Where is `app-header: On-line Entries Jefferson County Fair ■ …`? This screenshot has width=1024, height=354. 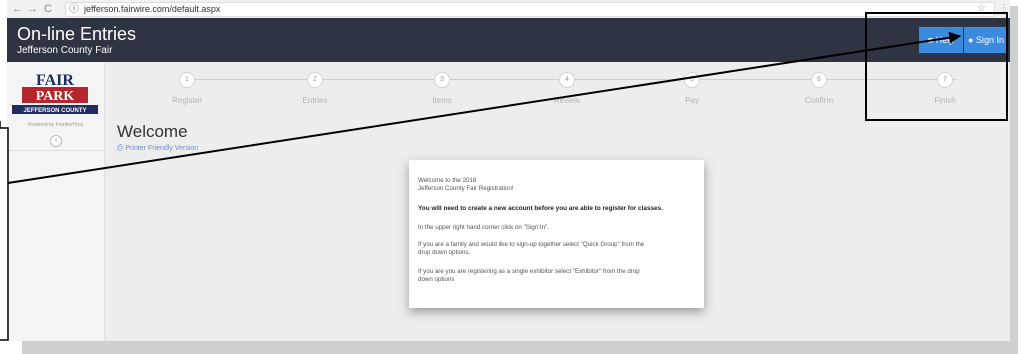 app-header: On-line Entries Jefferson County Fair ■ … is located at coordinates (508, 40).